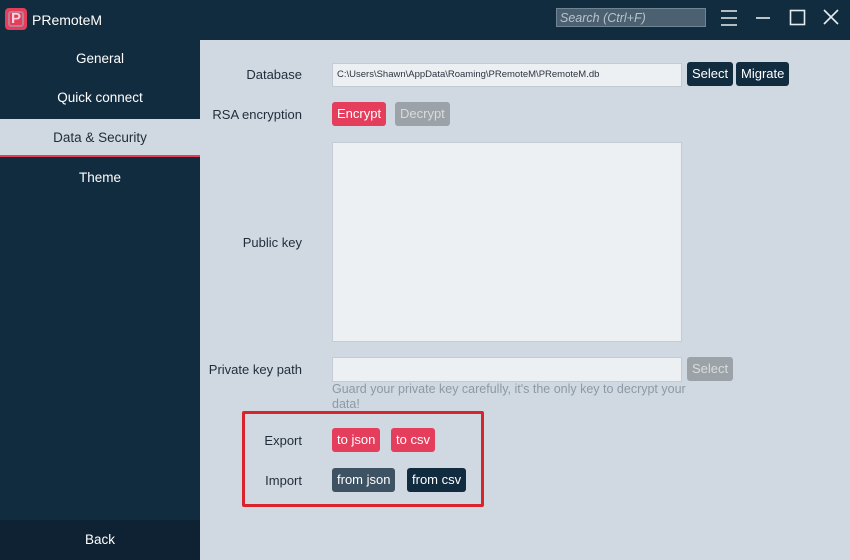 The height and width of the screenshot is (560, 850). Describe the element at coordinates (100, 59) in the screenshot. I see `sidebar-item-general: General` at that location.